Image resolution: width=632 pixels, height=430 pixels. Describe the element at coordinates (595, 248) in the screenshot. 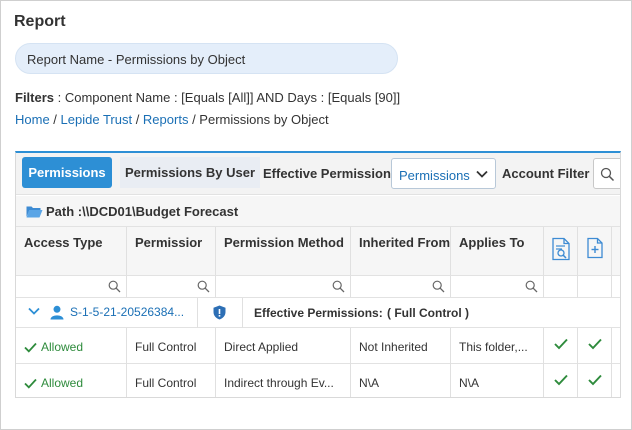

I see `document-add-icon` at that location.